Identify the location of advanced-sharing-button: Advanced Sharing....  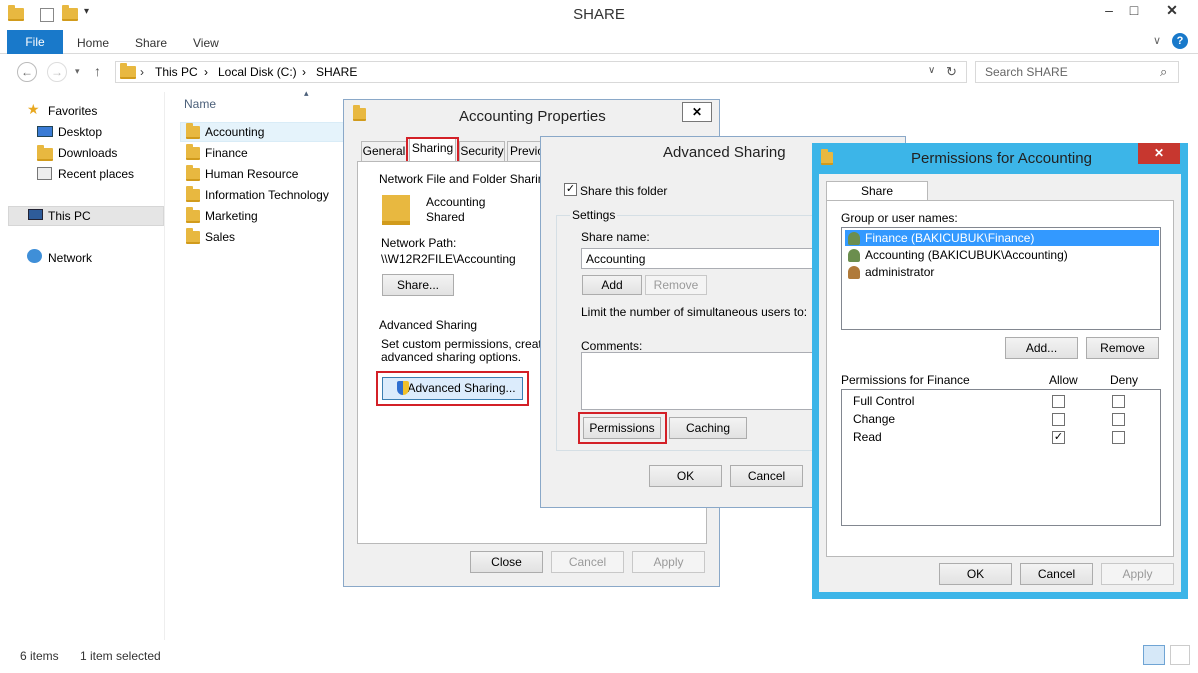
(452, 388).